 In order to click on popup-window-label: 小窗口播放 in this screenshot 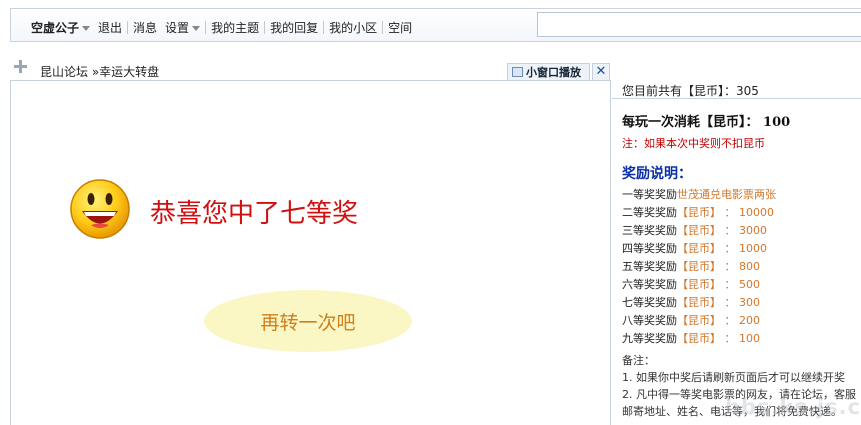, I will do `click(553, 72)`.